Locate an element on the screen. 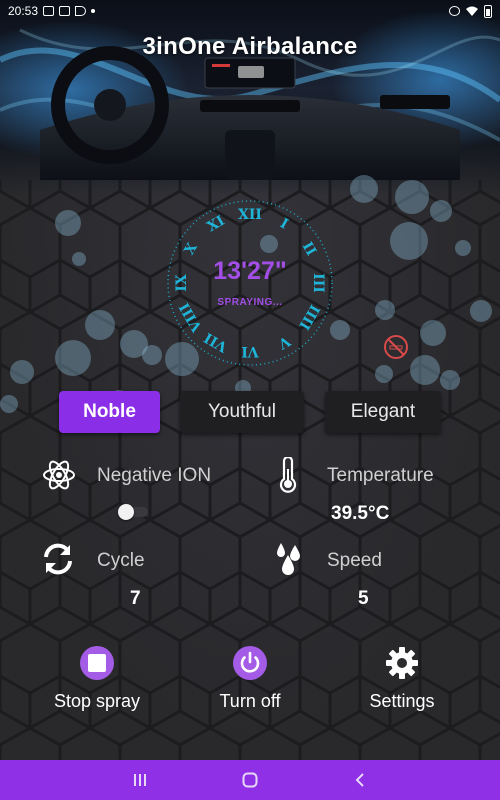 The image size is (500, 800). status-bar: 20:53 is located at coordinates (250, 11).